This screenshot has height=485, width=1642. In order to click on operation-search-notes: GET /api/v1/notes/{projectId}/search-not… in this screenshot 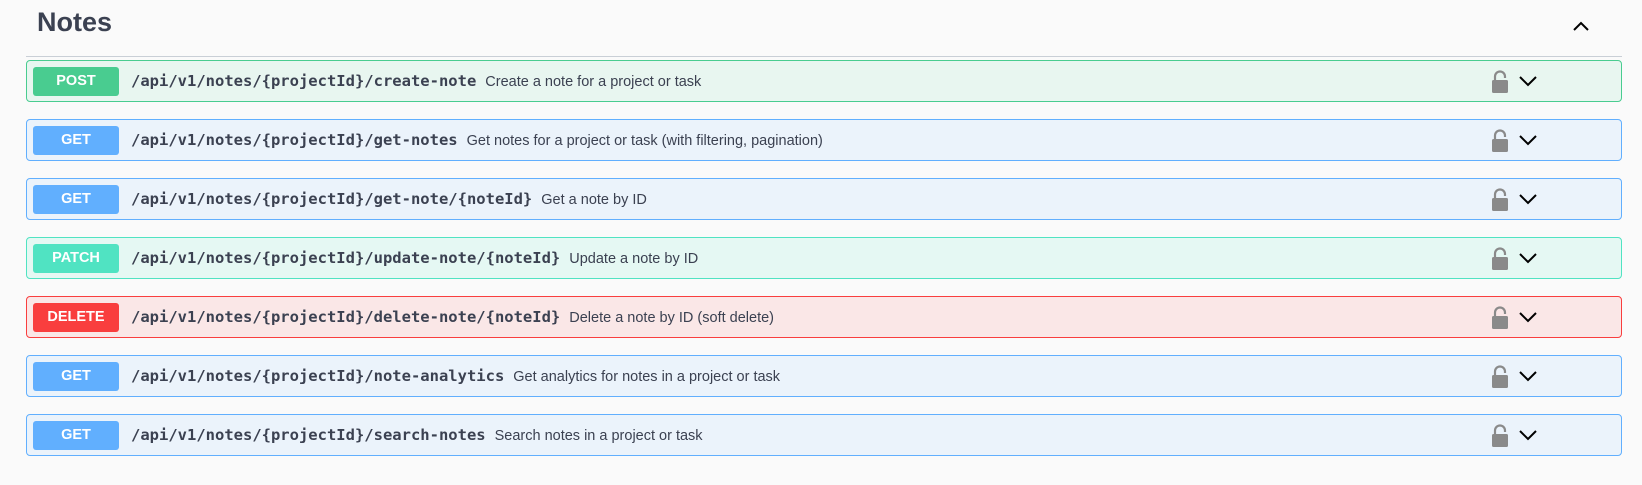, I will do `click(824, 435)`.